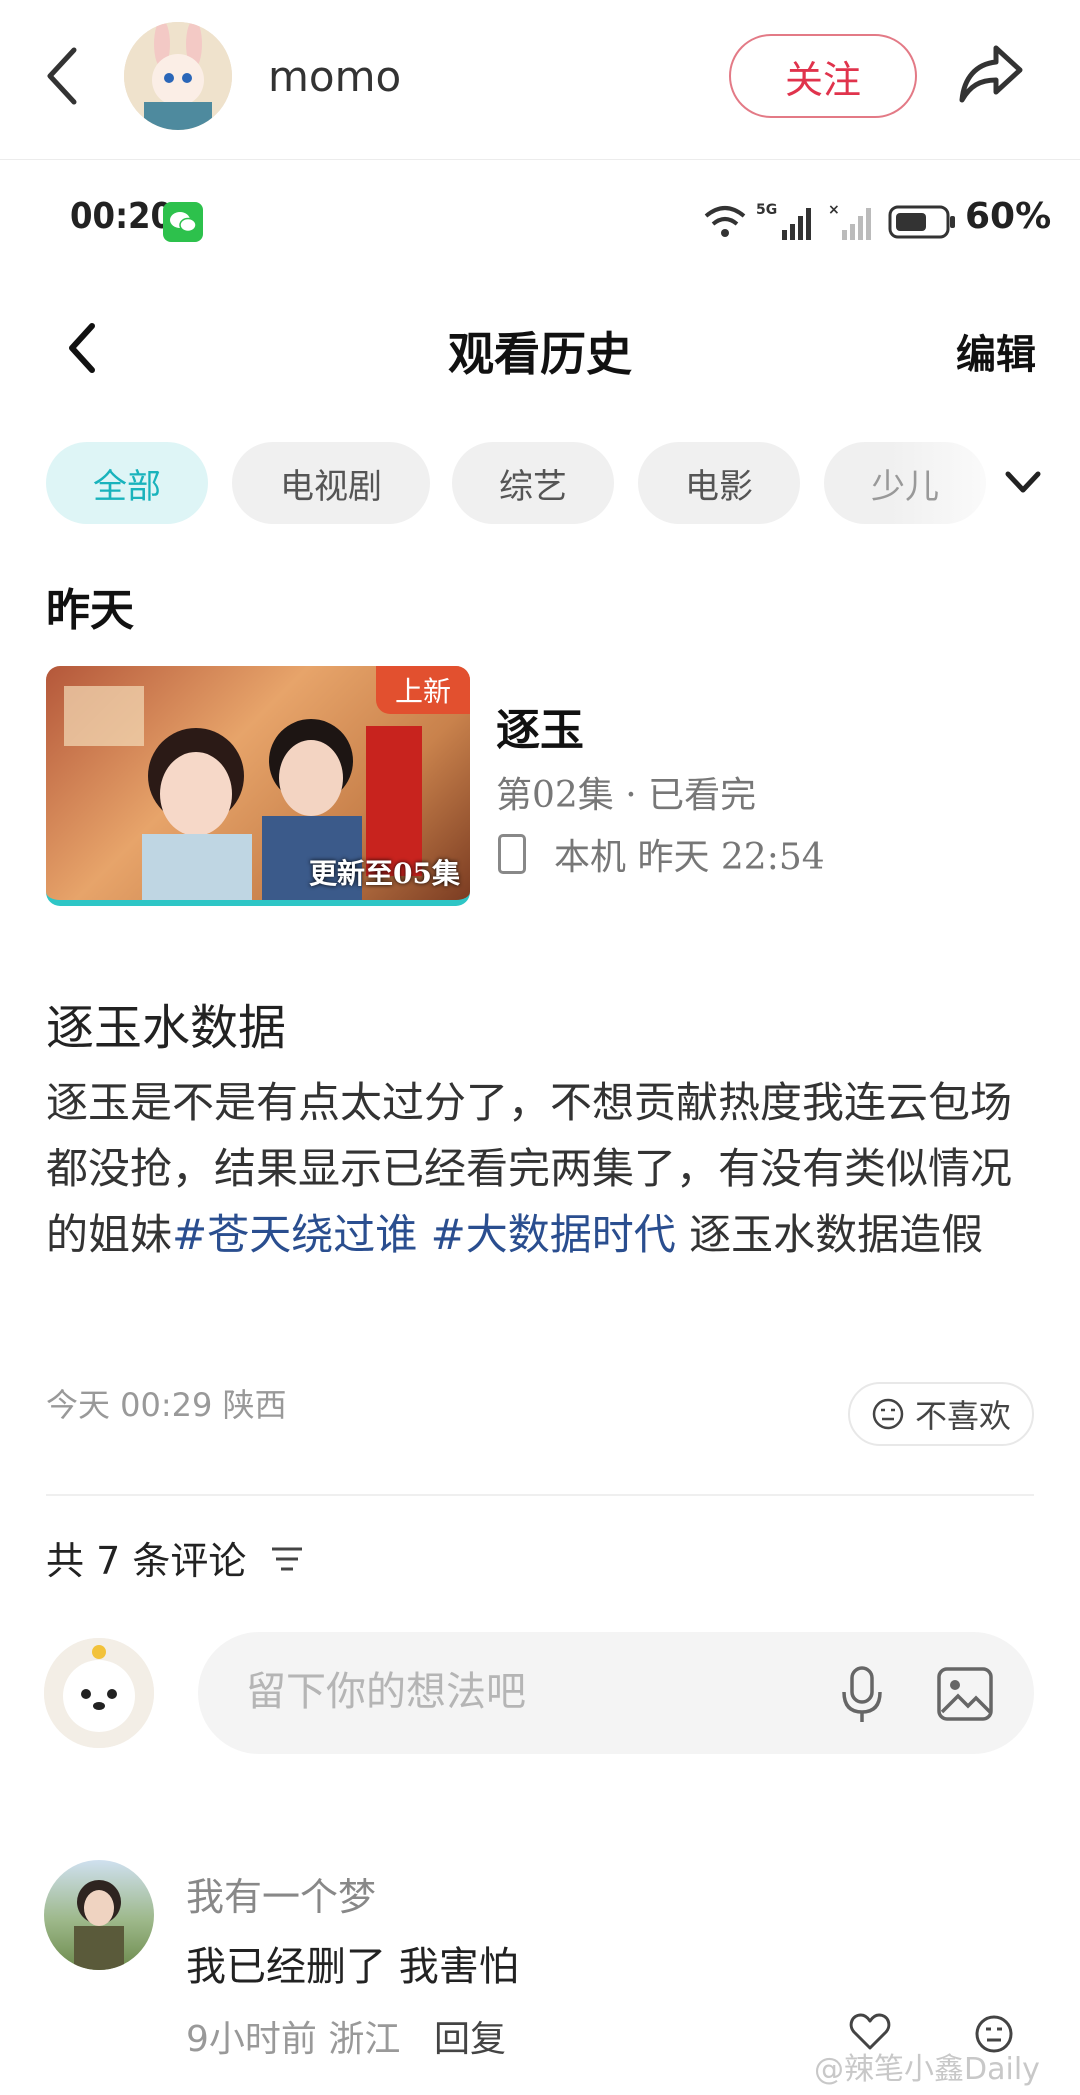  What do you see at coordinates (888, 1414) in the screenshot?
I see `neutral-face-icon` at bounding box center [888, 1414].